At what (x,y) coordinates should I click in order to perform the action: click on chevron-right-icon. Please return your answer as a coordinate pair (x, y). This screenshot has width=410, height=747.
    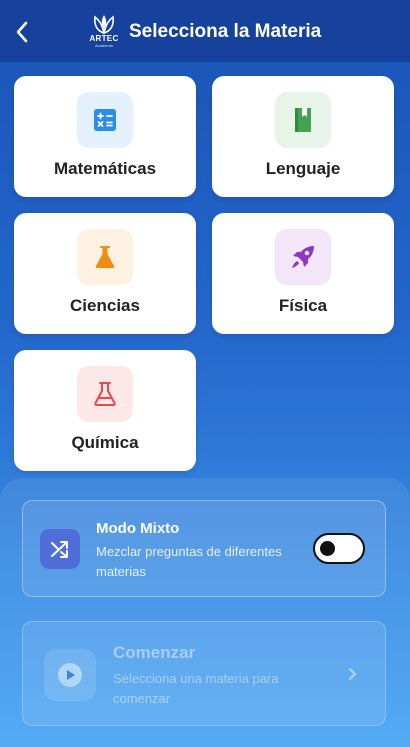
    Looking at the image, I should click on (352, 674).